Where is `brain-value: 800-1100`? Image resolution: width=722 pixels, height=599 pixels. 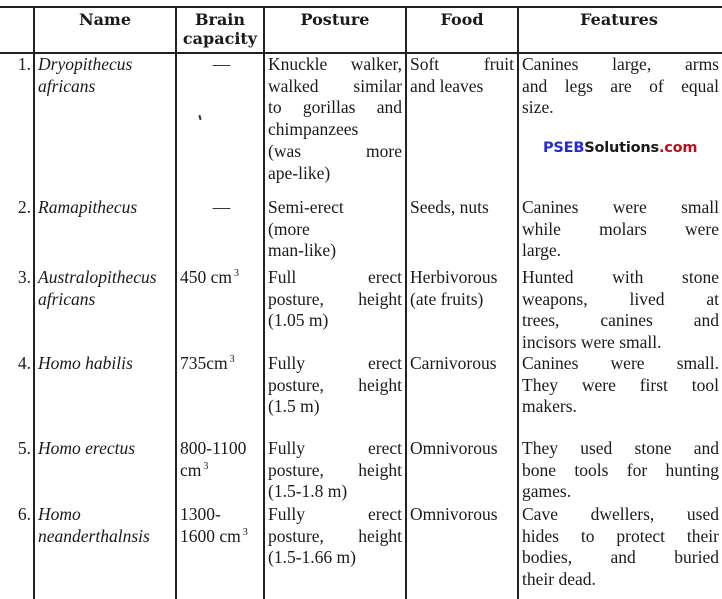 brain-value: 800-1100 is located at coordinates (213, 448).